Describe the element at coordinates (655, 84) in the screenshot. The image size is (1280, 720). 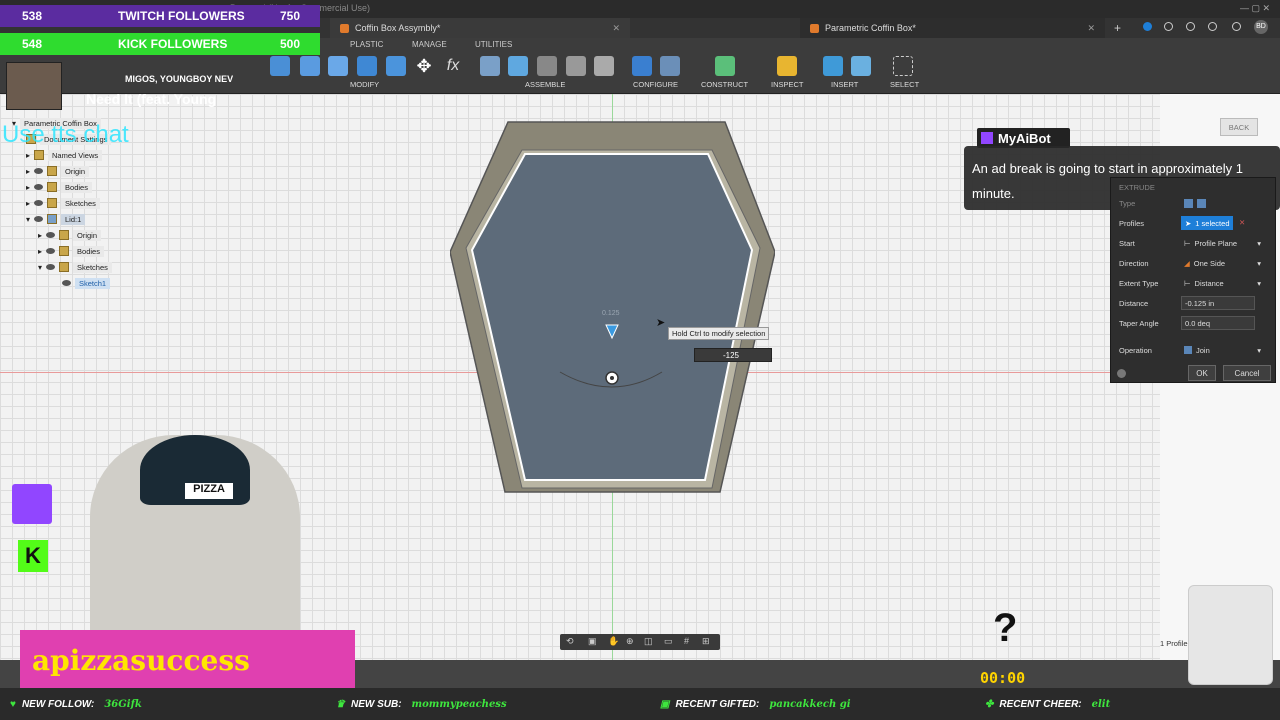
I see `group-configure: CONFIGURE` at that location.